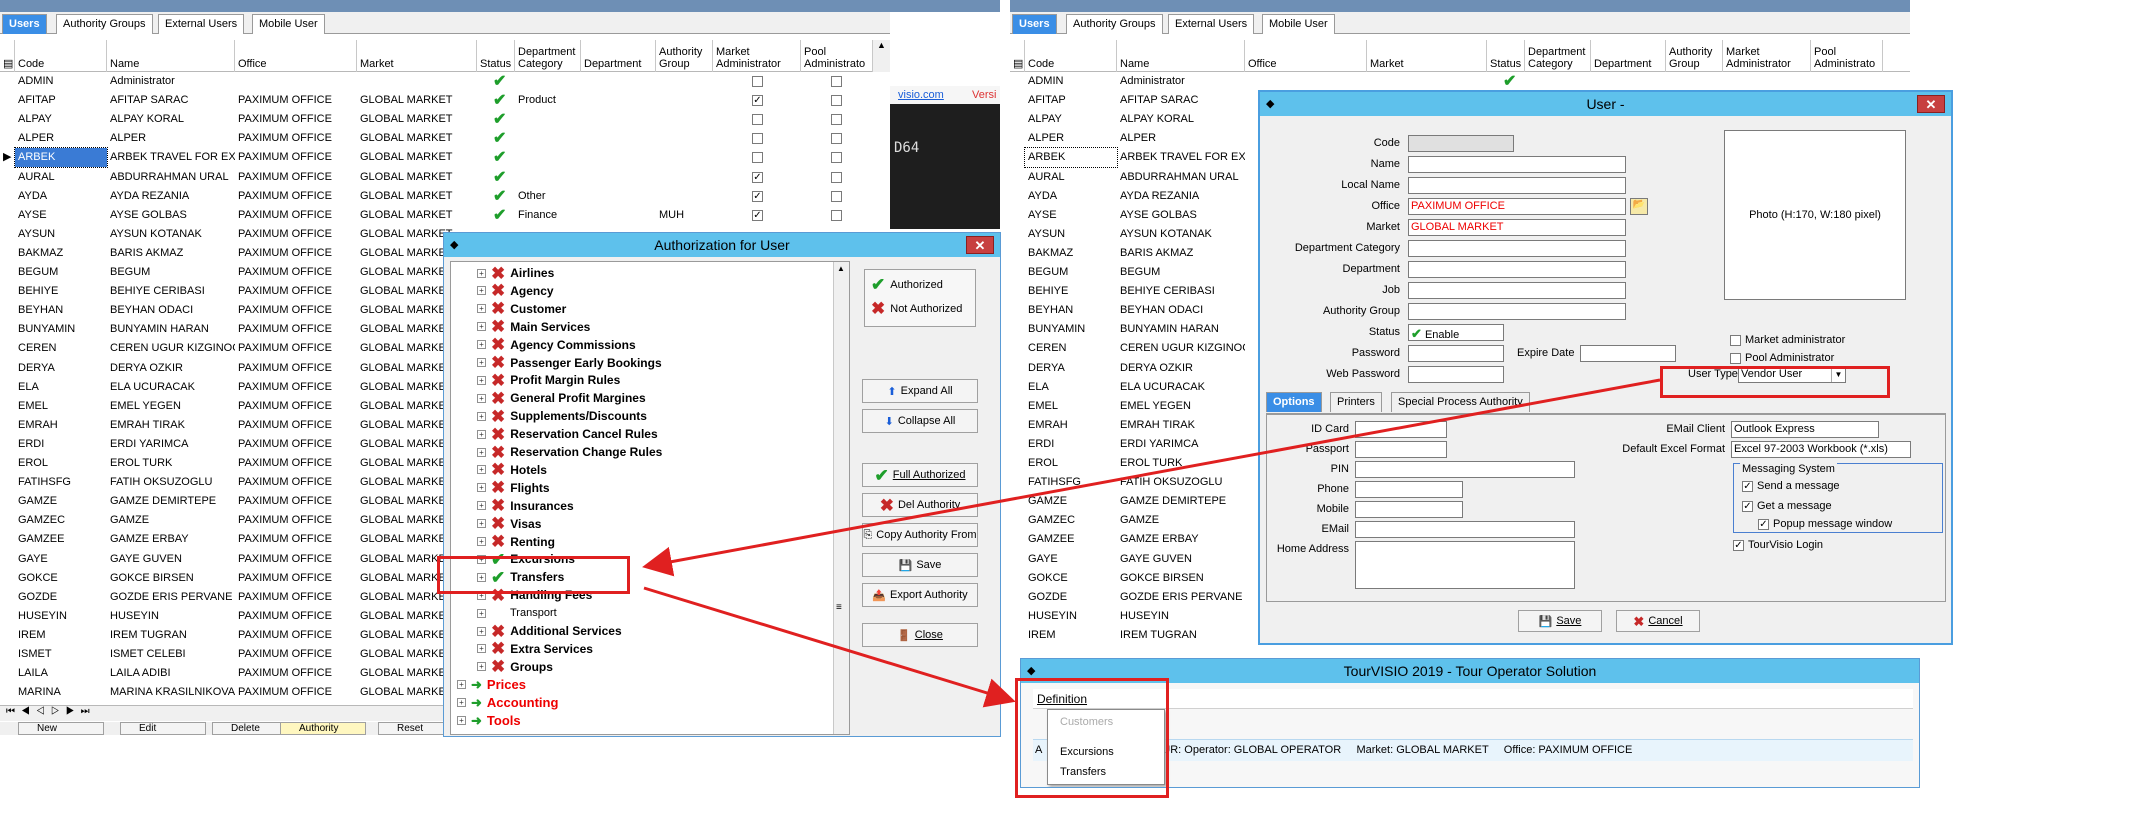 The height and width of the screenshot is (839, 2139). Describe the element at coordinates (1821, 449) in the screenshot. I see `excel-format-select: Excel 97-2003 Workbook (*.xls)` at that location.